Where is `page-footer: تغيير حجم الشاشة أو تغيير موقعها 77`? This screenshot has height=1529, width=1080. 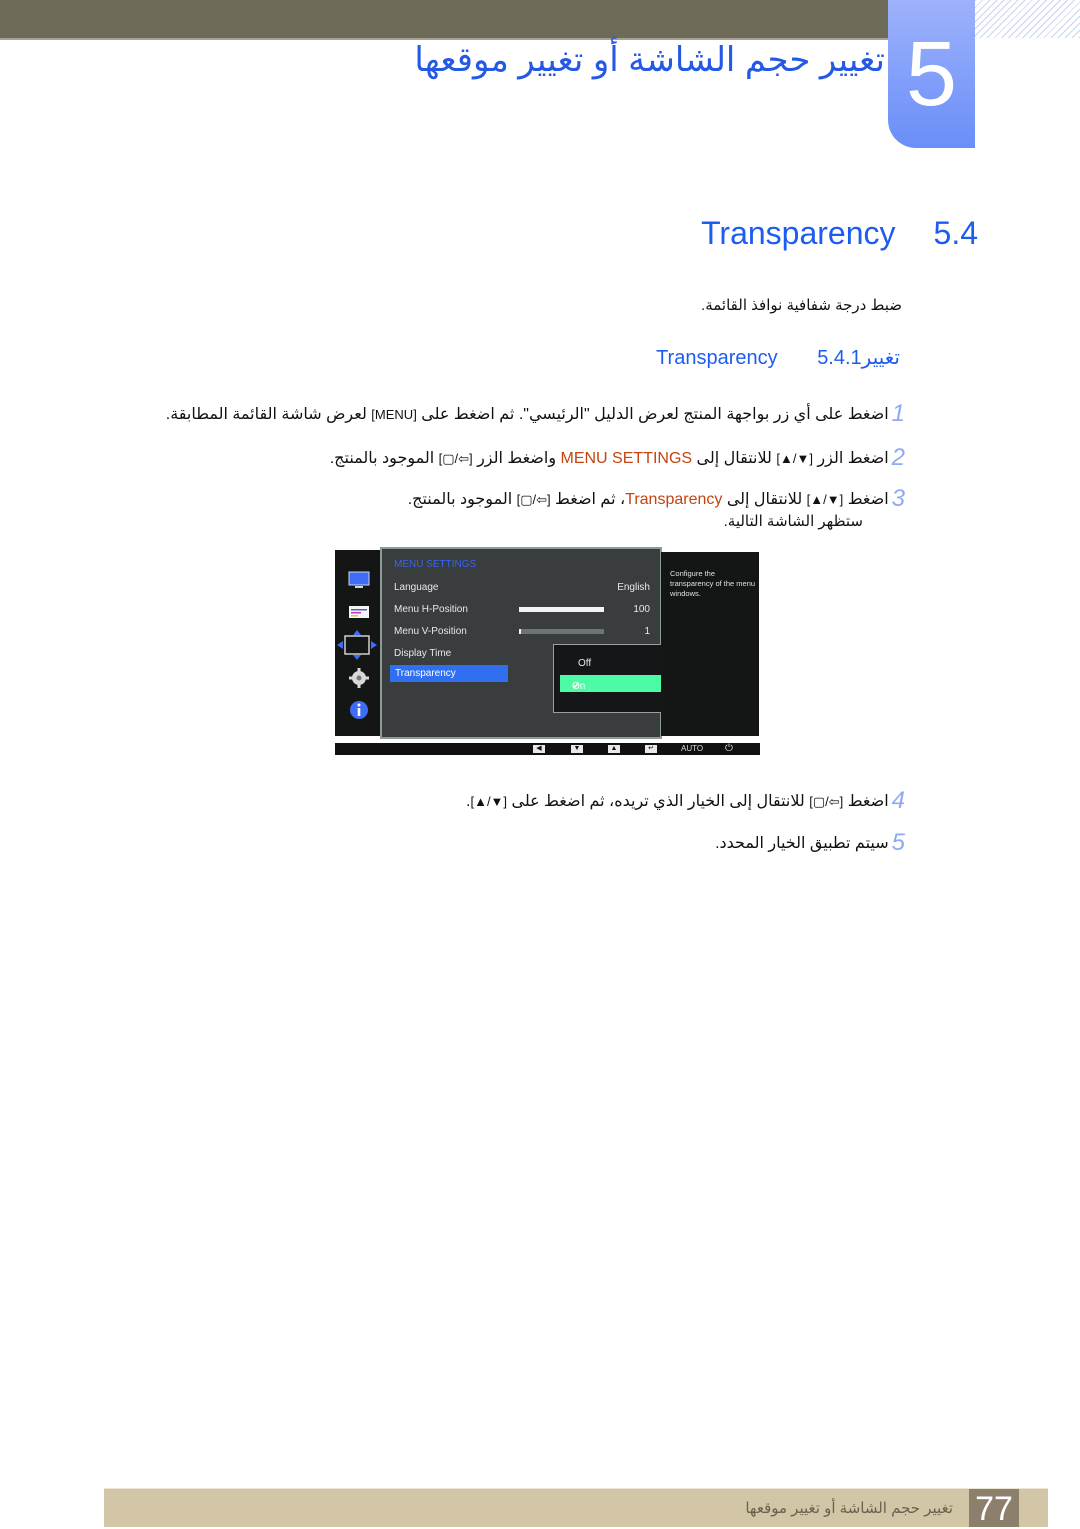 page-footer: تغيير حجم الشاشة أو تغيير موقعها 77 is located at coordinates (576, 1508).